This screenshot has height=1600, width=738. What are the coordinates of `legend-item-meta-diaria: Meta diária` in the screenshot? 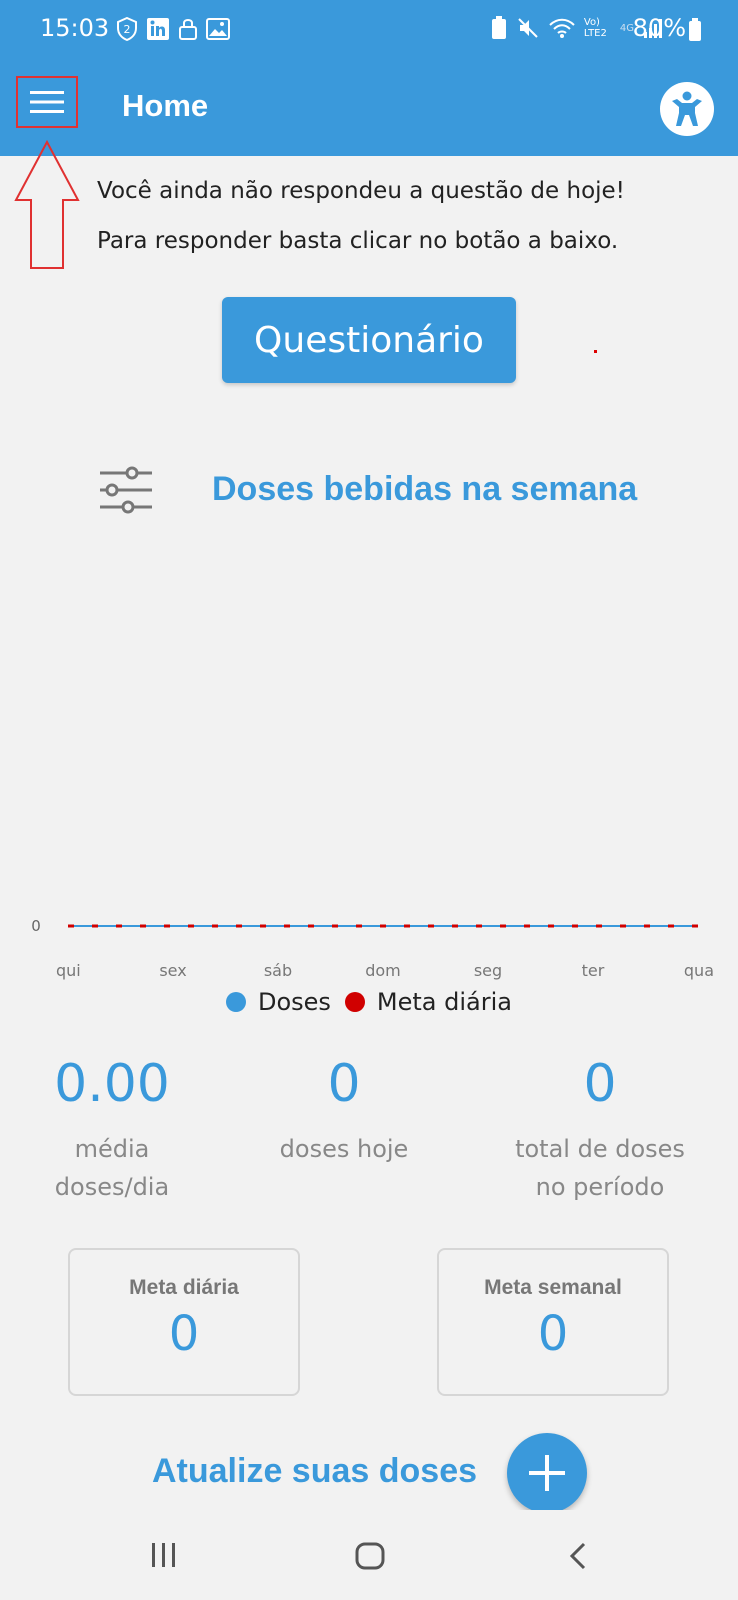 It's located at (428, 1002).